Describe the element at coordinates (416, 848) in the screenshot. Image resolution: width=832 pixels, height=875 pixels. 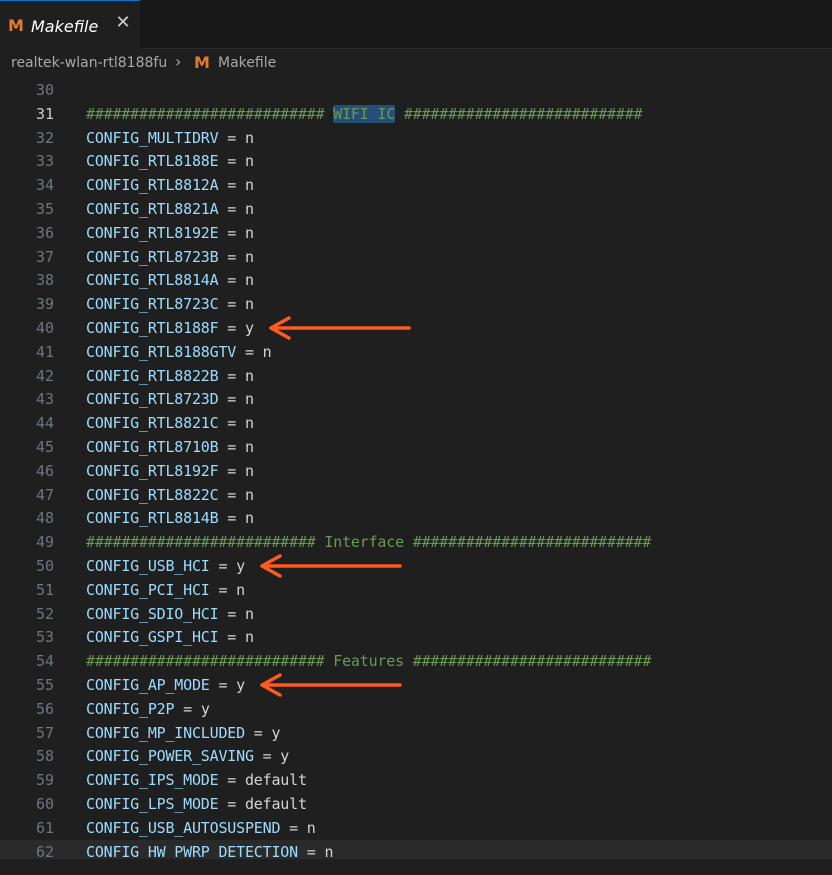
I see `code-line: 62 CONFIG_HW_PWRP_DETECTION = n` at that location.